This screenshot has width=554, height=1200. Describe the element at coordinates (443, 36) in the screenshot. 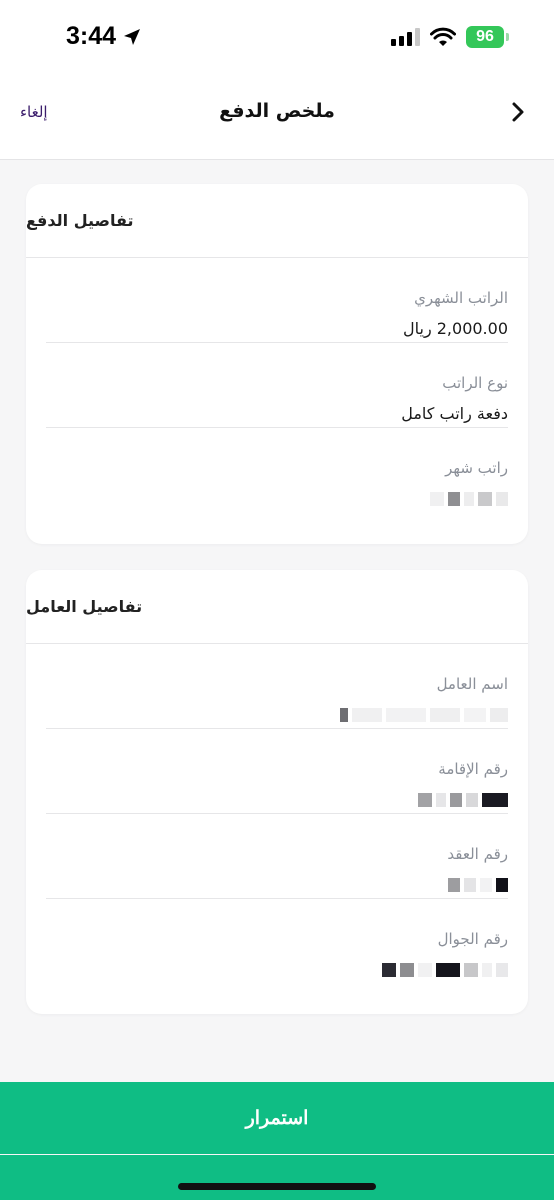

I see `wifi-icon` at that location.